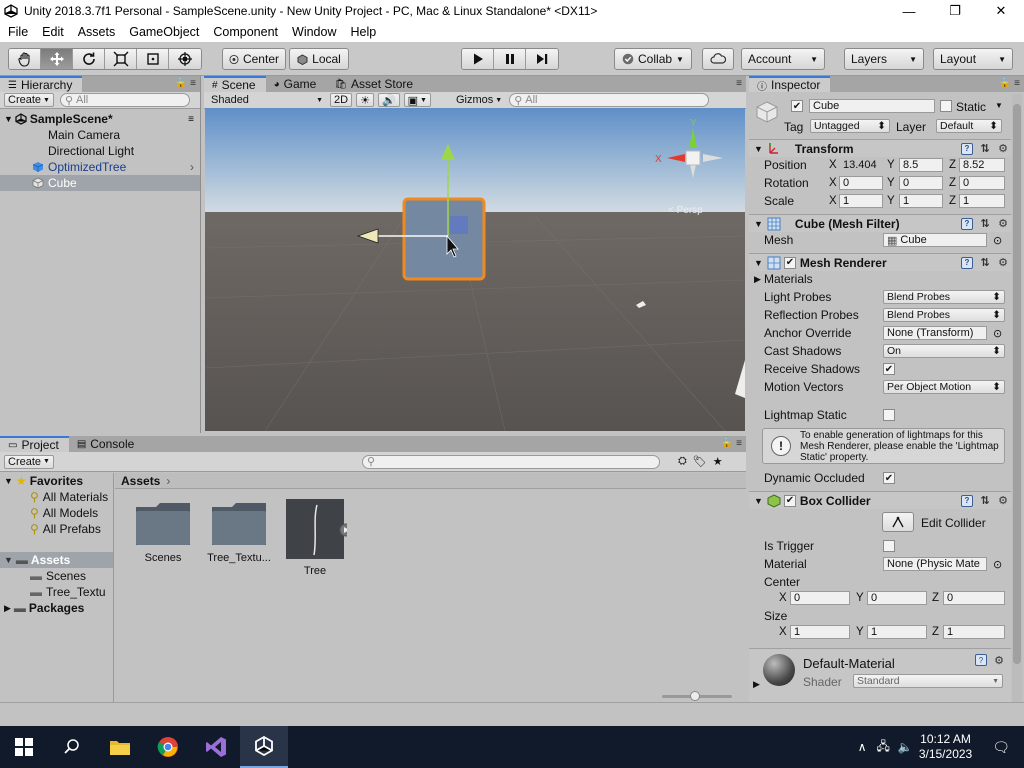 The image size is (1024, 768). Describe the element at coordinates (24, 747) in the screenshot. I see `start-button` at that location.